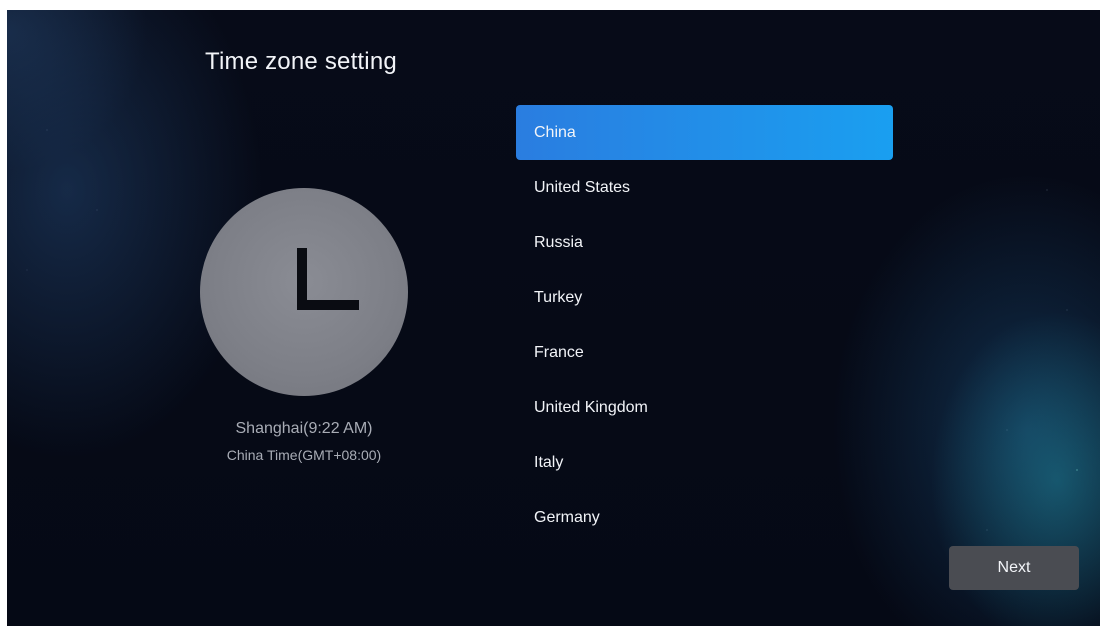 The height and width of the screenshot is (626, 1100). What do you see at coordinates (1014, 568) in the screenshot?
I see `next-button: Next` at bounding box center [1014, 568].